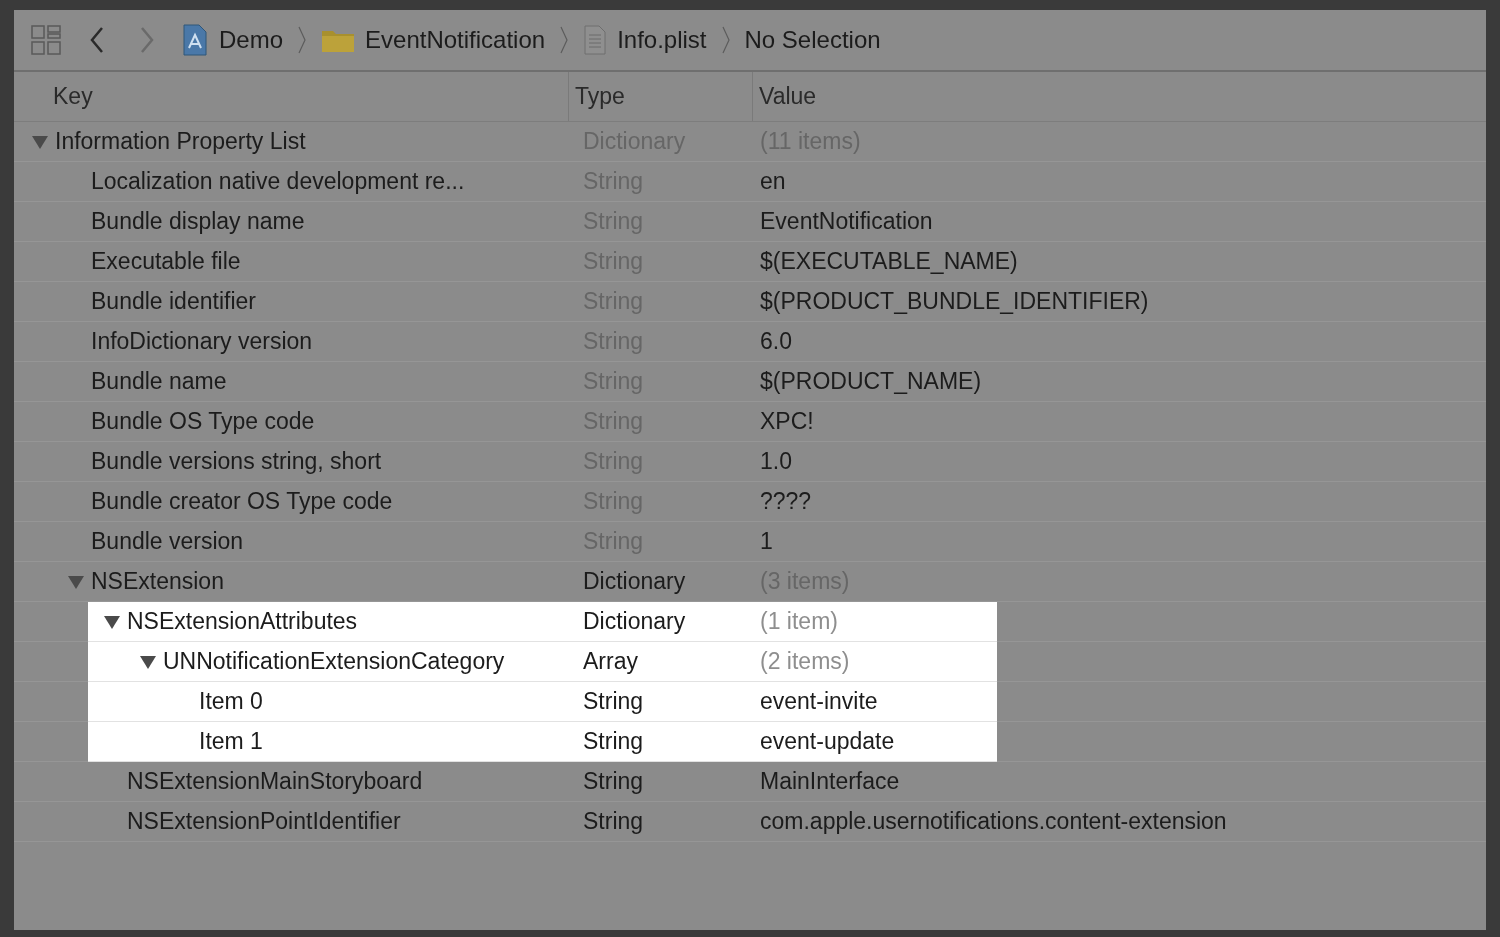  I want to click on value-cell-text: (1 item), so click(799, 622).